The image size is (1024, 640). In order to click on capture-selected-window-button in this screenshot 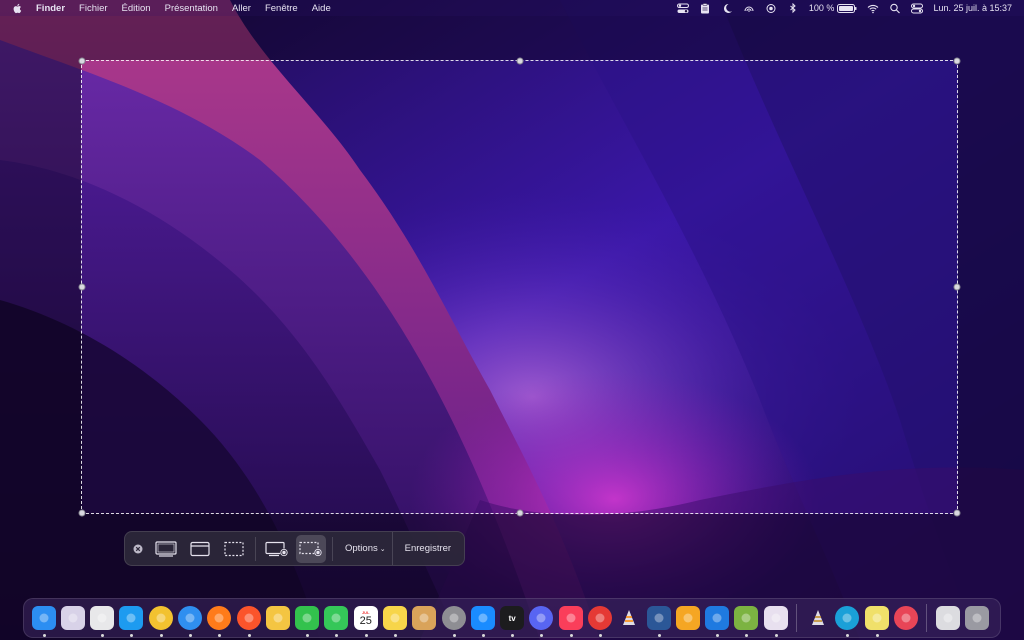, I will do `click(200, 549)`.